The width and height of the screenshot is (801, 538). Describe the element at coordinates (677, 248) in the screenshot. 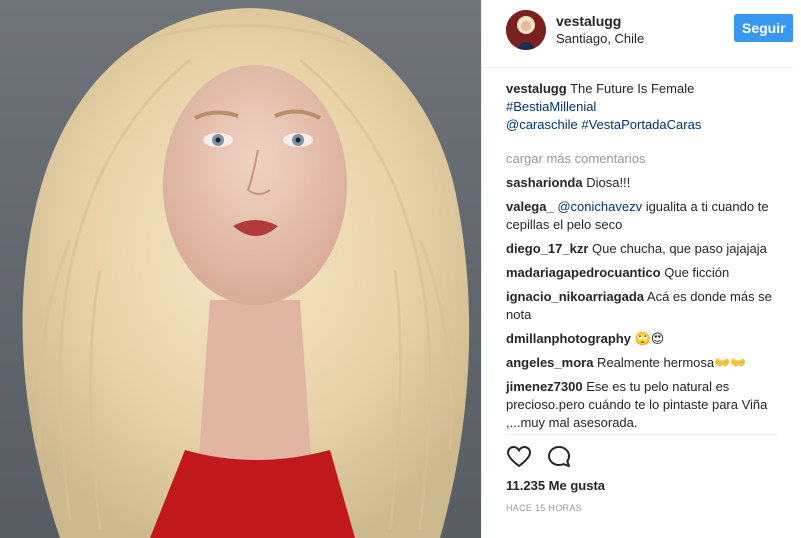

I see `comment-text: Que chucha, que paso jajajaja` at that location.